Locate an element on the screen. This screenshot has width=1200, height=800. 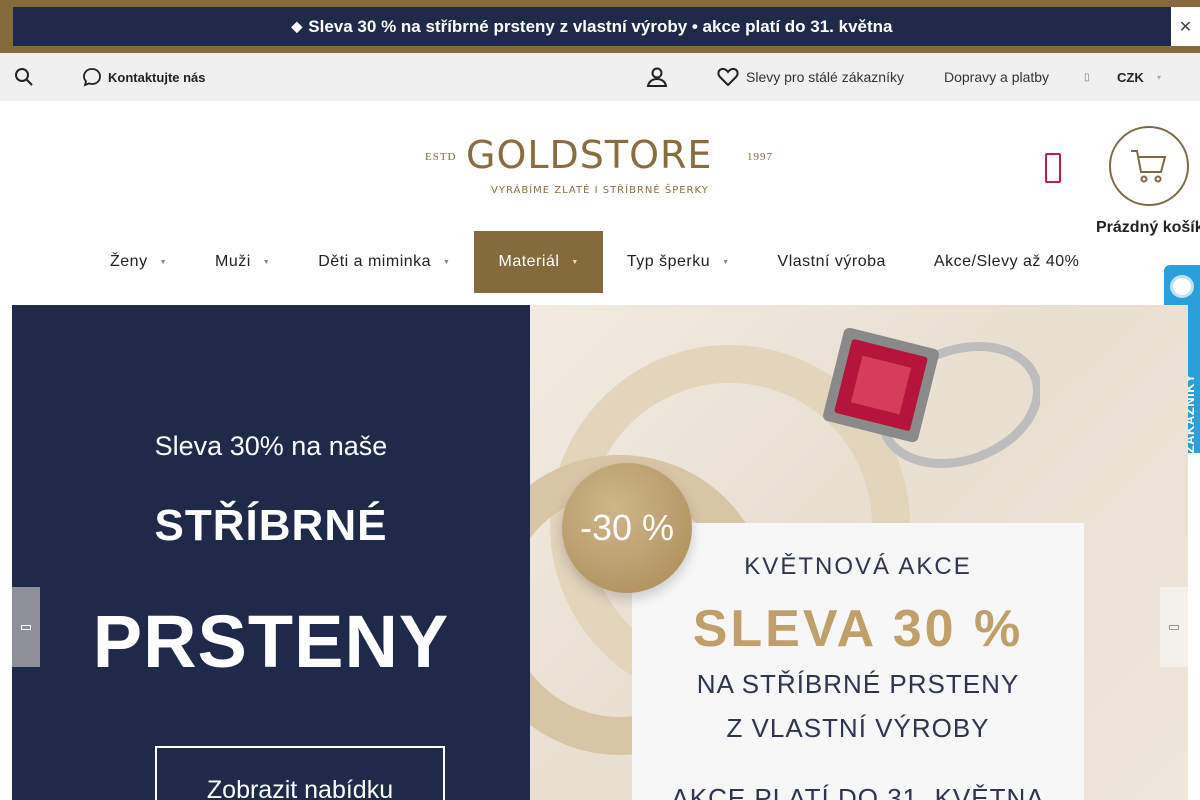
show-offer-button: Zobrazit nabídku is located at coordinates (300, 773).